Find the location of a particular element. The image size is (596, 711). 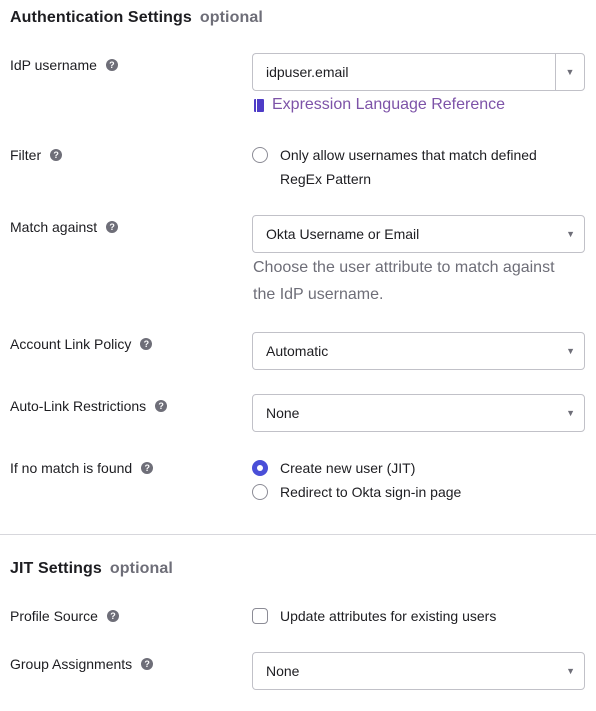

match-against-label-row: Match against ? is located at coordinates (64, 227).